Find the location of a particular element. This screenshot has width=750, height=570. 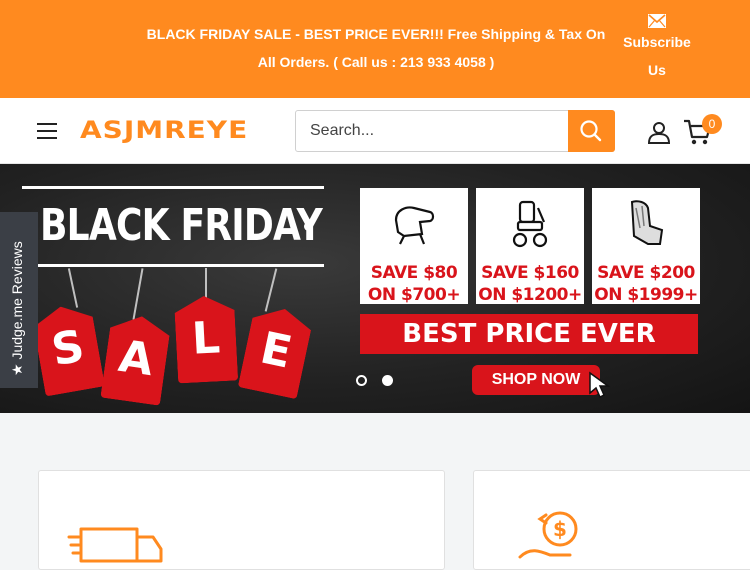

best-price-banner: BEST PRICE EVER is located at coordinates (529, 334).